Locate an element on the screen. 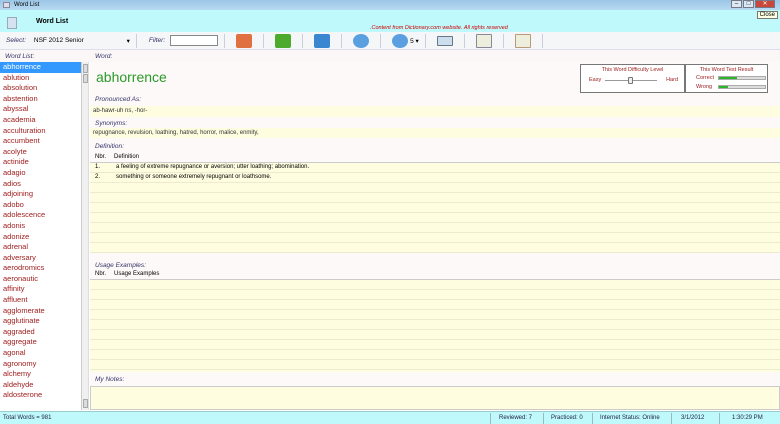 The height and width of the screenshot is (424, 780). word-list-item: adversary is located at coordinates (40, 258).